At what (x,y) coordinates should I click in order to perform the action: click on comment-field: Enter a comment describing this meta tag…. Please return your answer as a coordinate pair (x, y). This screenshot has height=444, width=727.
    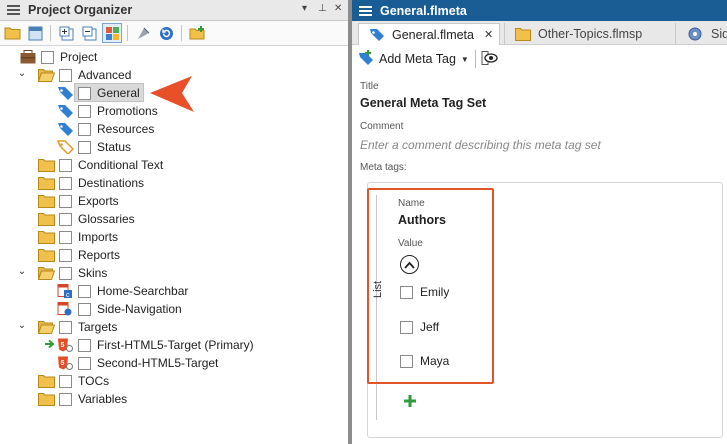
    Looking at the image, I should click on (480, 145).